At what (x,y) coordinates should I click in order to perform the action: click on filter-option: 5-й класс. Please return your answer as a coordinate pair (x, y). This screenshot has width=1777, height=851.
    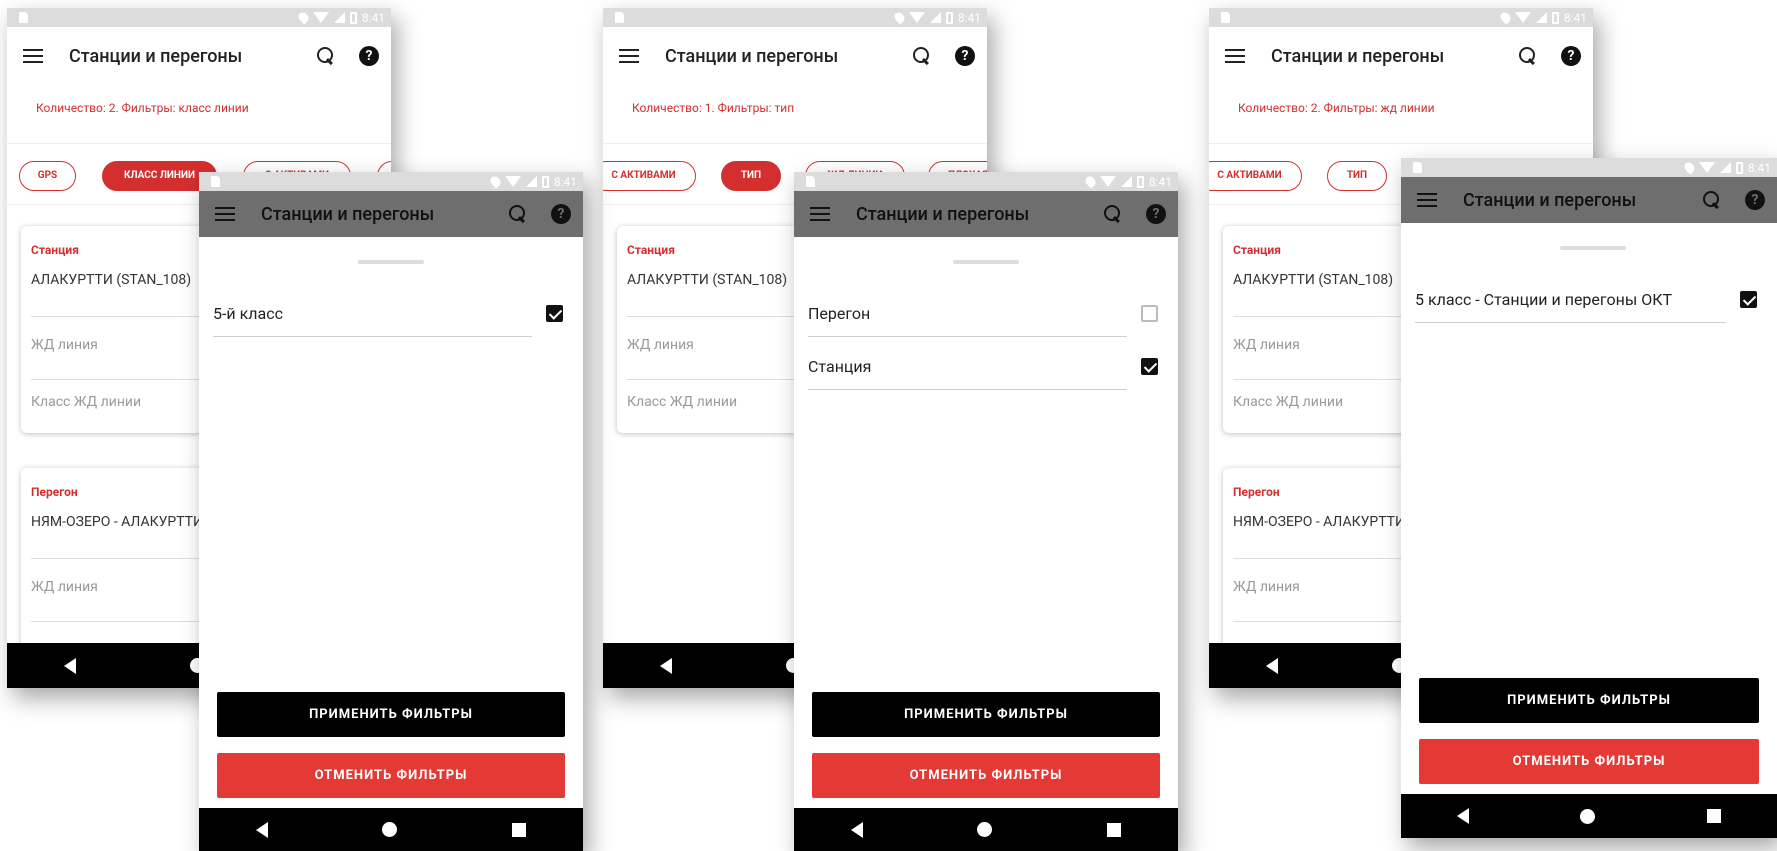
    Looking at the image, I should click on (390, 313).